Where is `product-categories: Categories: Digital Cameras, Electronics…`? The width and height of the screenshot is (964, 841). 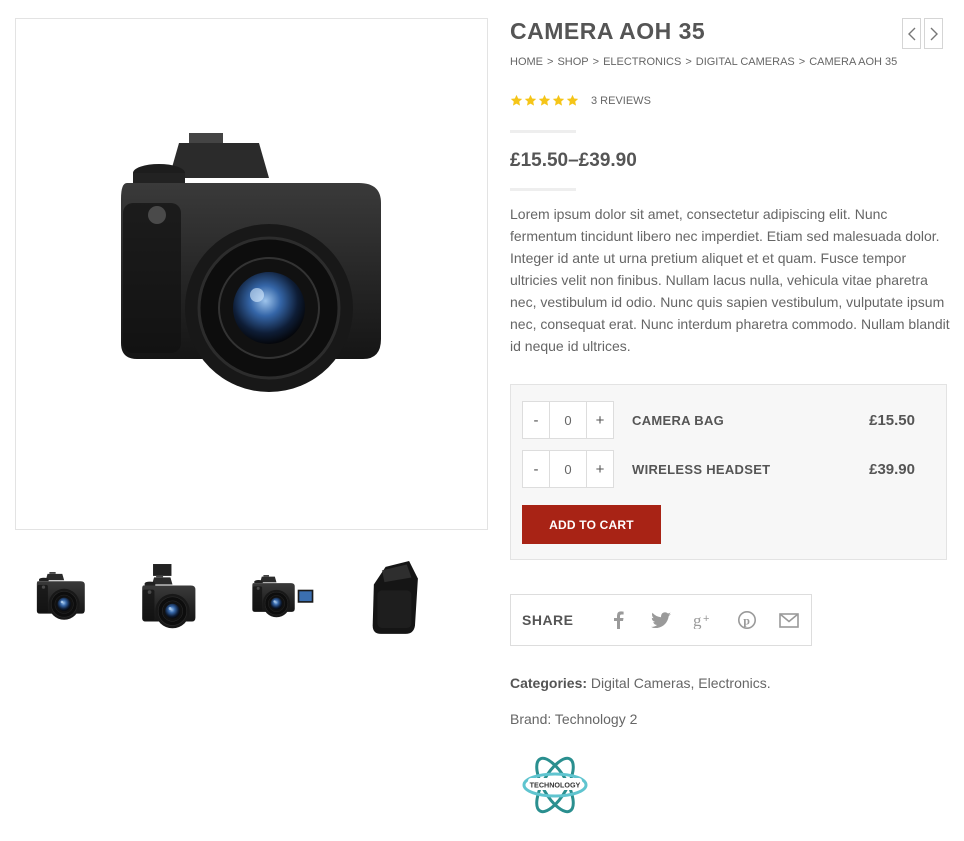
product-categories: Categories: Digital Cameras, Electronics… is located at coordinates (640, 683).